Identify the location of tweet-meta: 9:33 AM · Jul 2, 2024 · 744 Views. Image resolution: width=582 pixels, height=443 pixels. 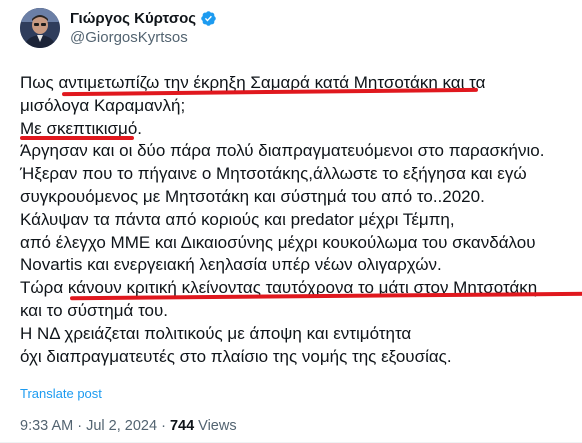
(128, 426).